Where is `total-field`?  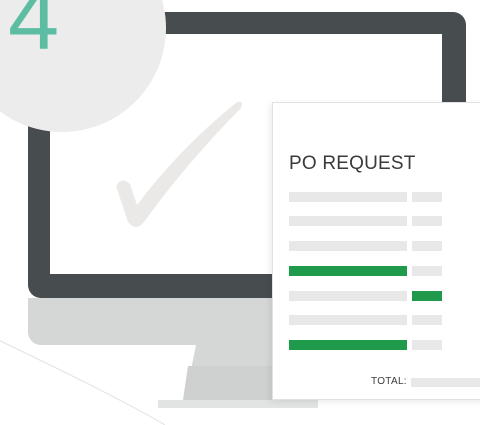 total-field is located at coordinates (445, 382).